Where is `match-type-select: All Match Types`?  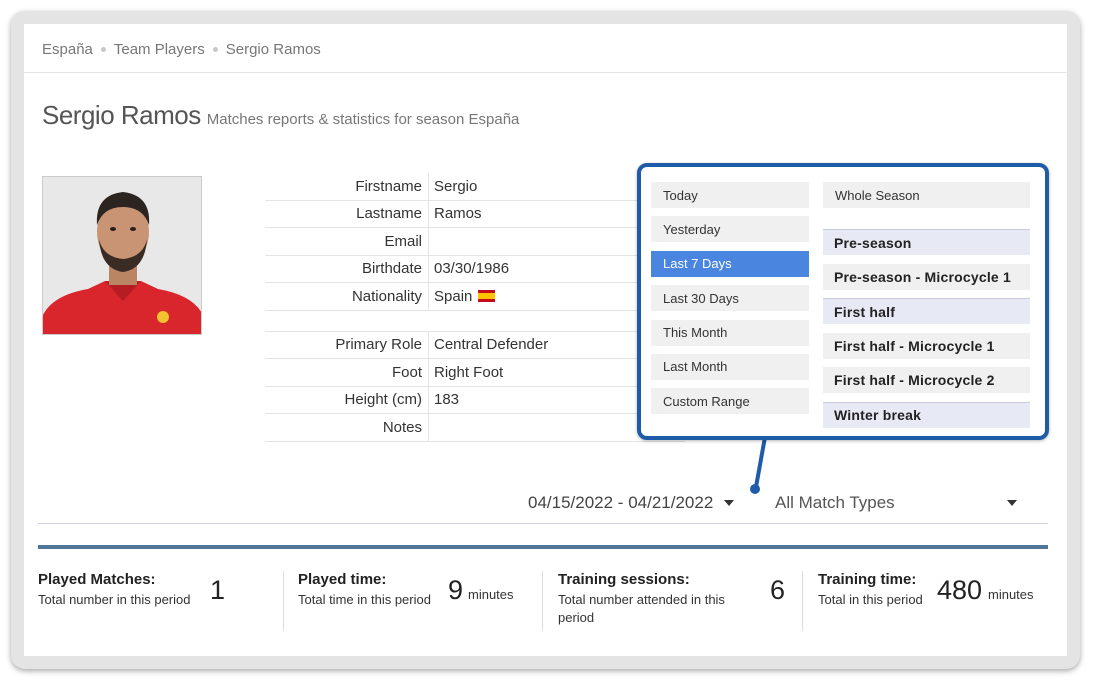
match-type-select: All Match Types is located at coordinates (903, 503).